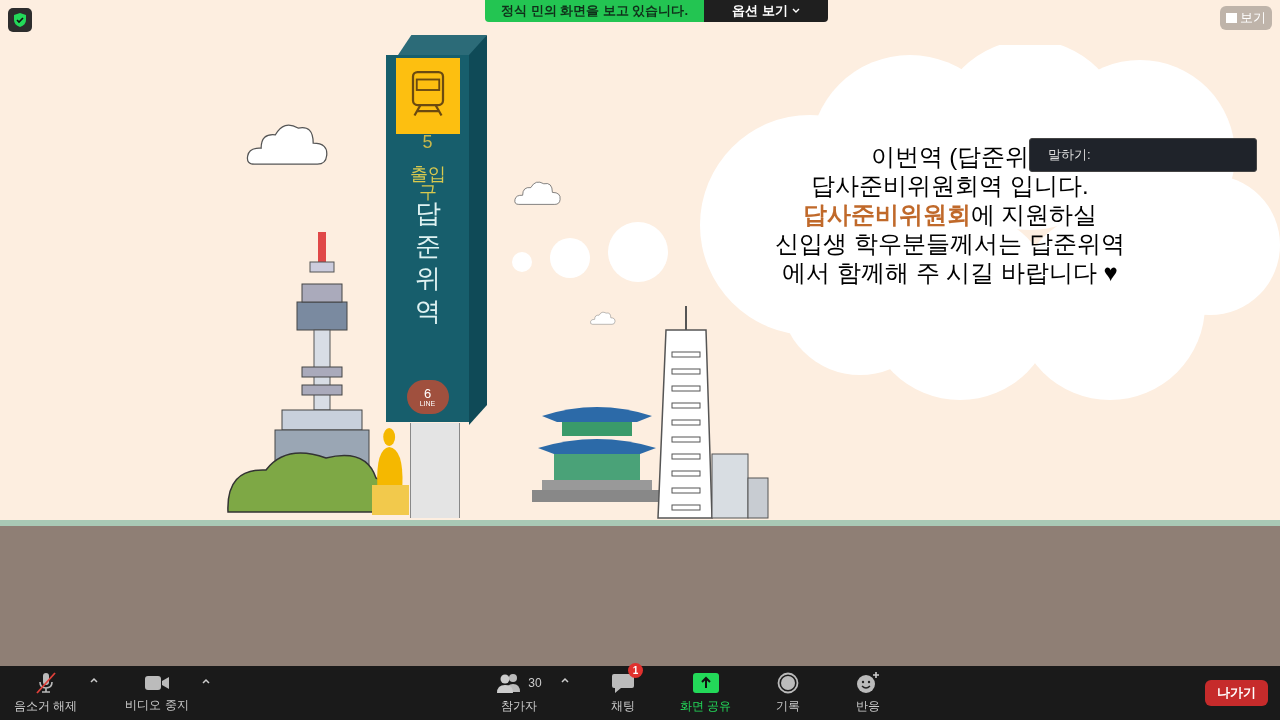 This screenshot has width=1280, height=720. I want to click on view-options-button: 옵션 보기, so click(766, 11).